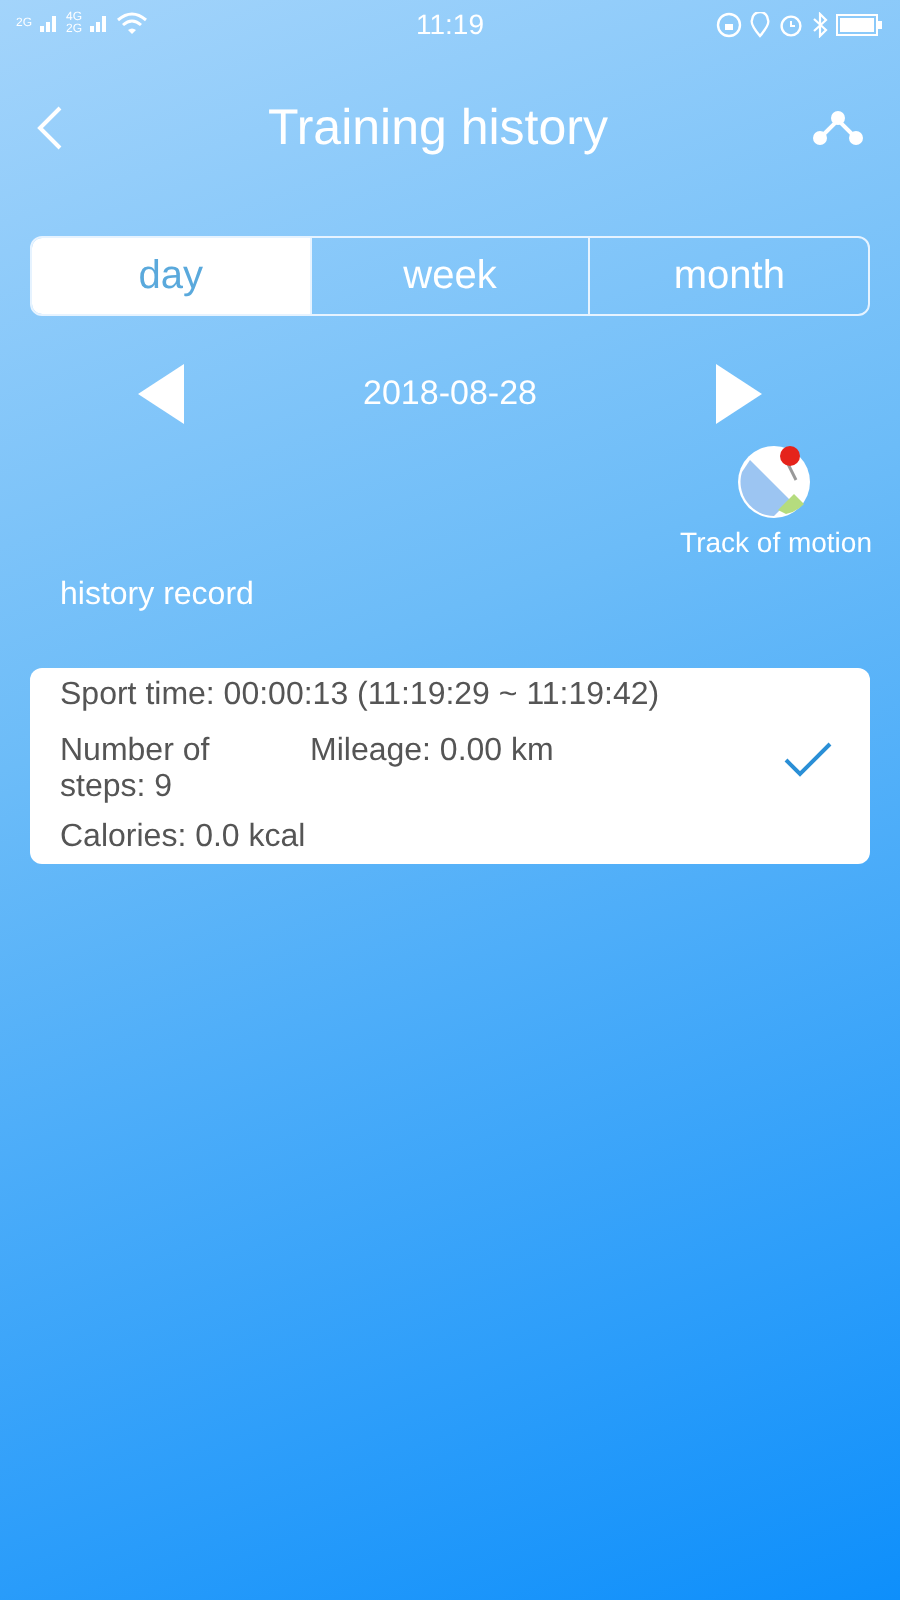  Describe the element at coordinates (50, 128) in the screenshot. I see `back-icon` at that location.